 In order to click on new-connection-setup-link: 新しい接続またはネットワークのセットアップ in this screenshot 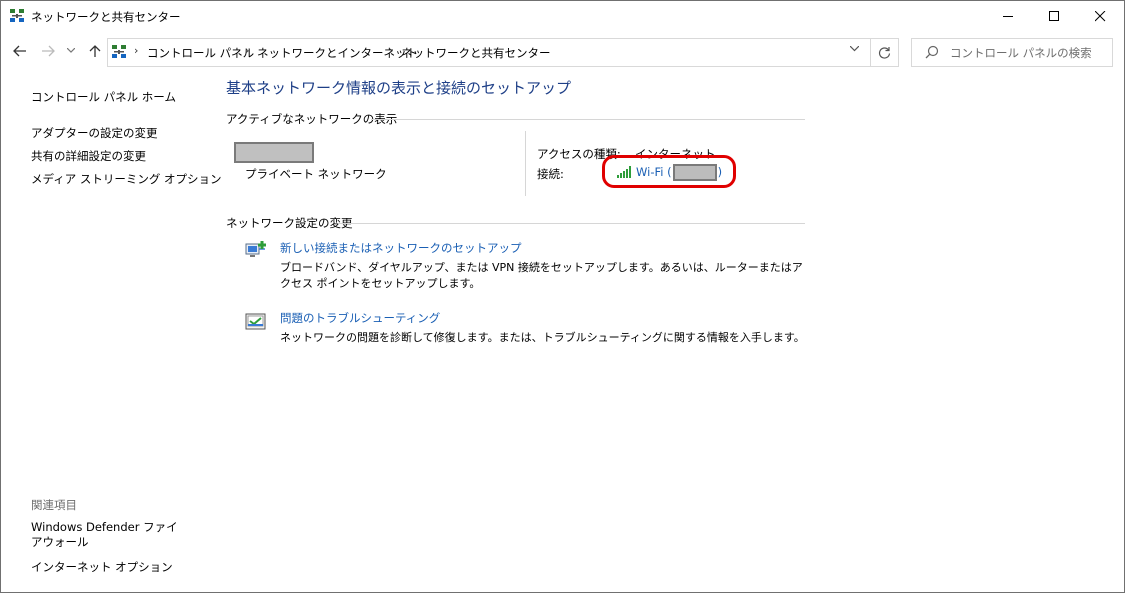, I will do `click(401, 248)`.